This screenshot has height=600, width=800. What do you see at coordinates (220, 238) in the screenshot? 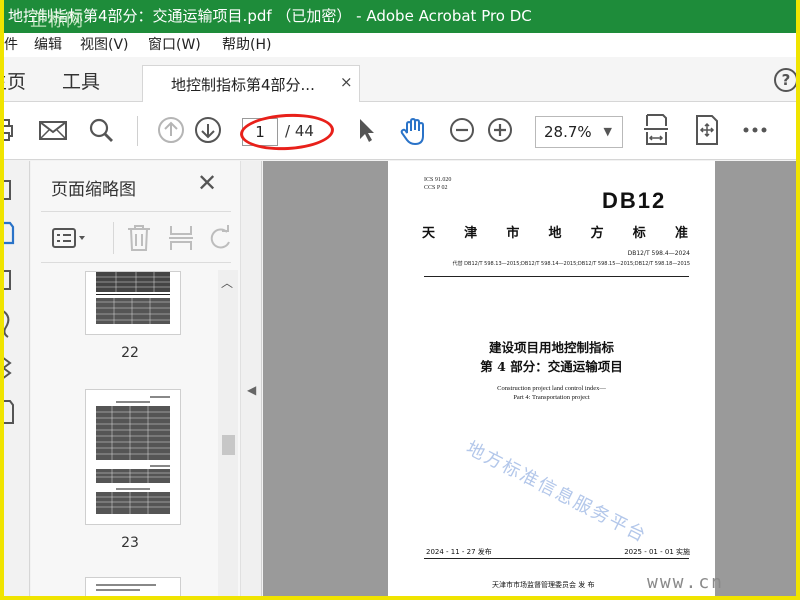
I see `rotate-page-icon` at bounding box center [220, 238].